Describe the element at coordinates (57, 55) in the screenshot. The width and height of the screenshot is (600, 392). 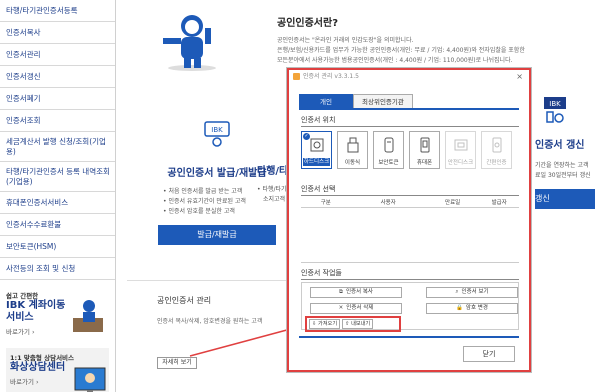
I see `sidebar-item-manage: 인증서관리` at that location.